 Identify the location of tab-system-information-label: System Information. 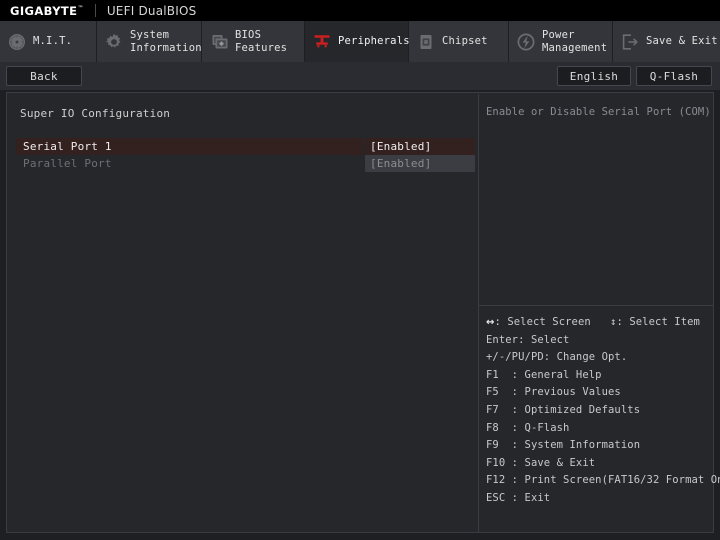
(166, 41).